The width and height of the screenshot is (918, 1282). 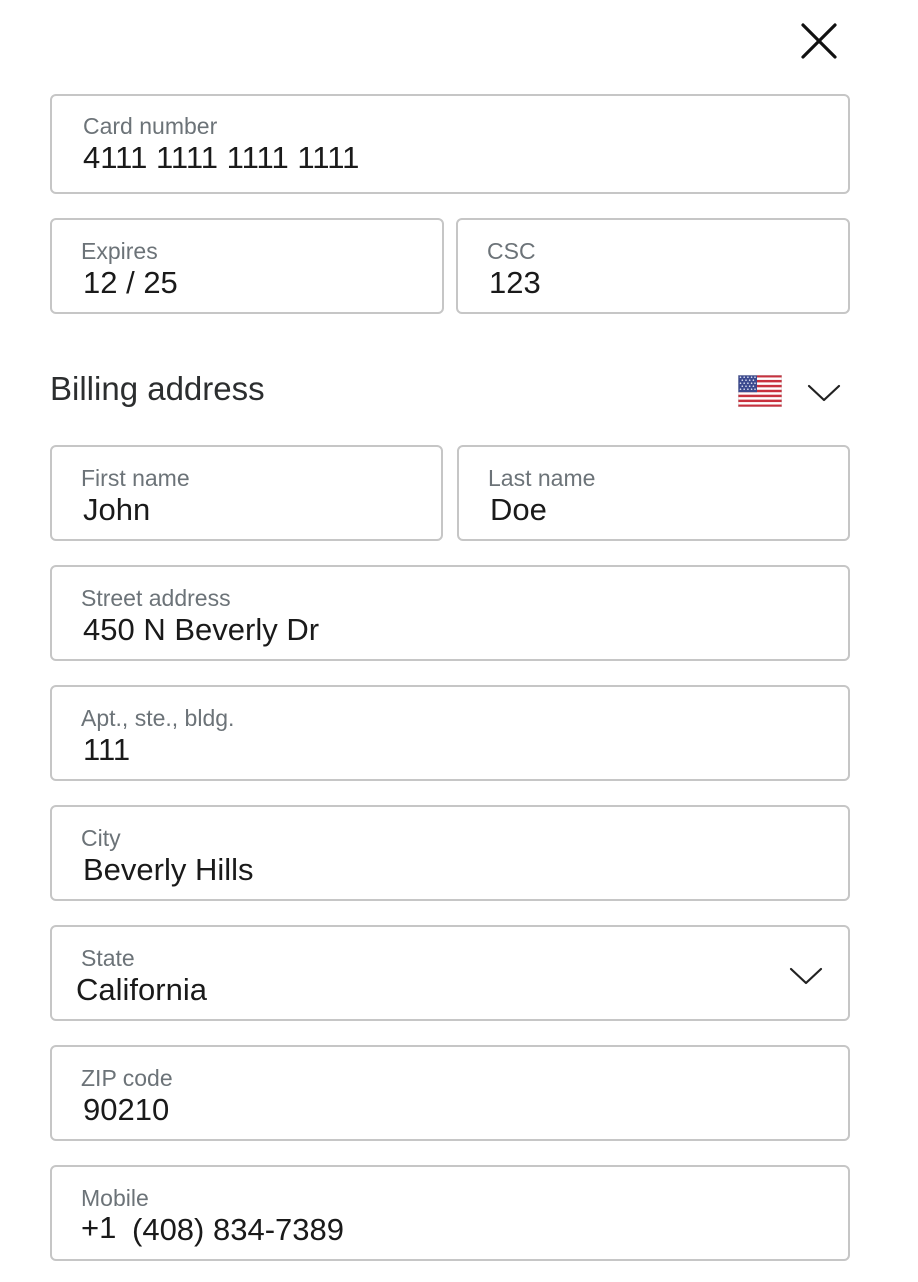 What do you see at coordinates (106, 750) in the screenshot?
I see `apt-value: 111` at bounding box center [106, 750].